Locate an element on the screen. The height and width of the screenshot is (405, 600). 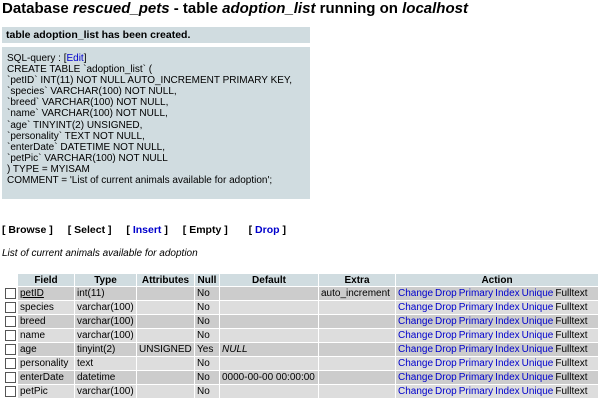
browse-action: [ Browse ] is located at coordinates (27, 230).